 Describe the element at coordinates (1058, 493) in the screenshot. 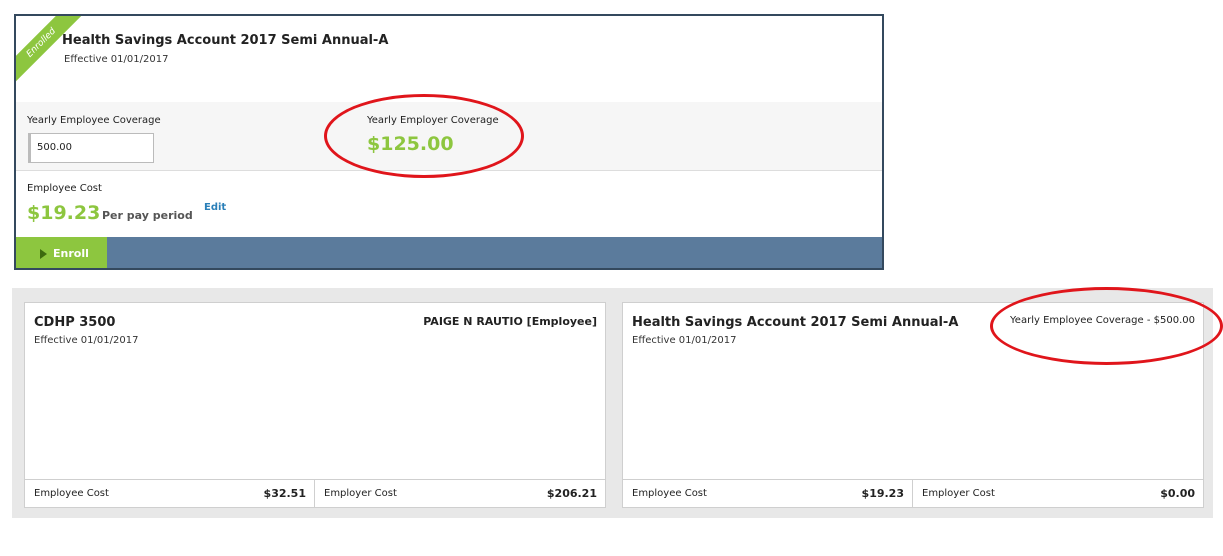

I see `employer-cost-cell: Employer Cost $0.00` at that location.